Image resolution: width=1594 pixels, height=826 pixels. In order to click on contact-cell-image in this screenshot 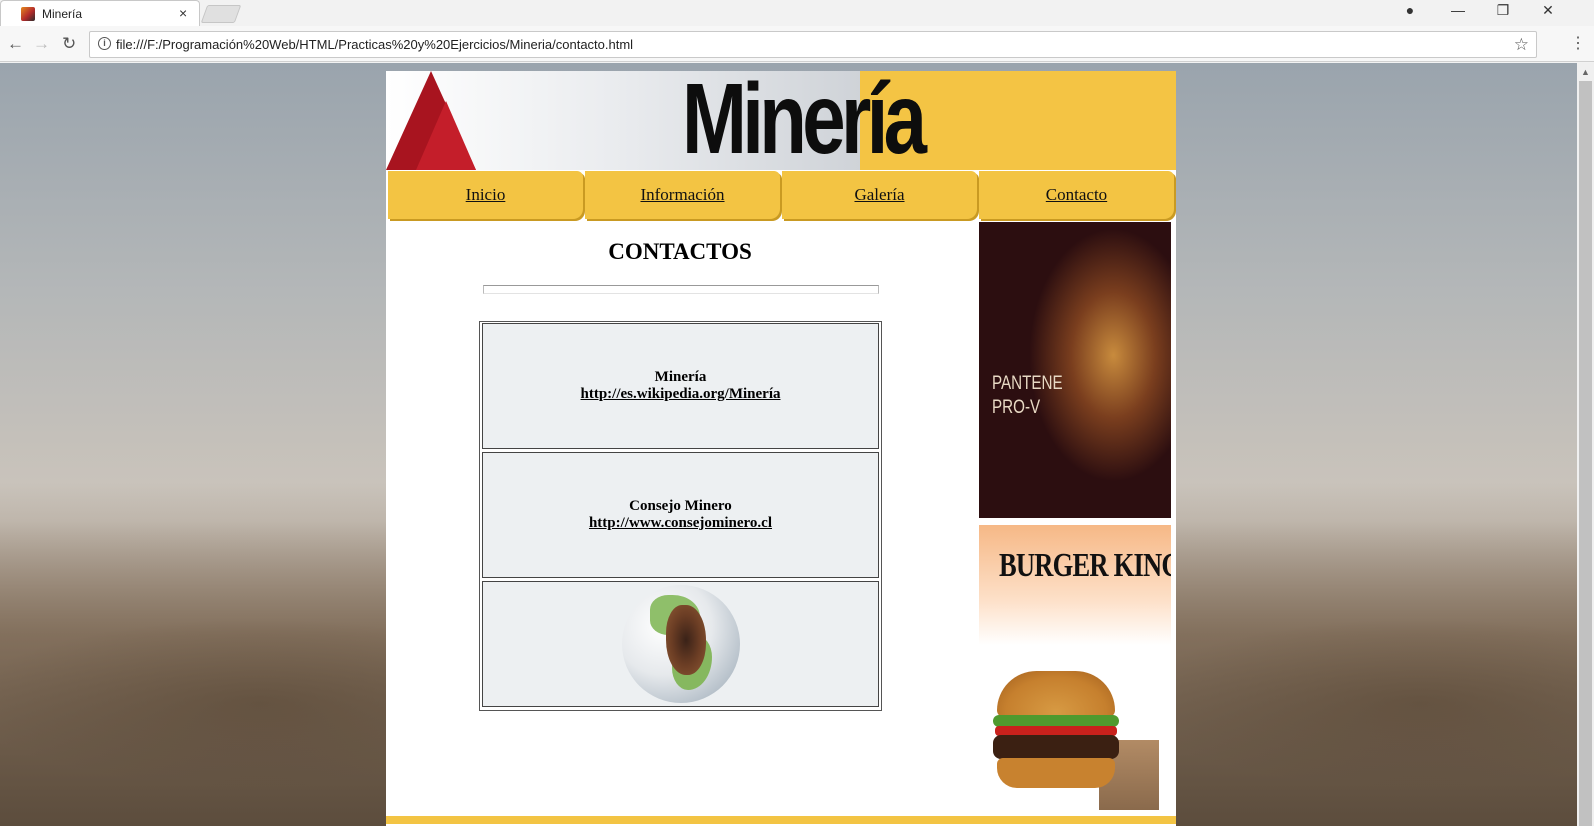, I will do `click(680, 644)`.